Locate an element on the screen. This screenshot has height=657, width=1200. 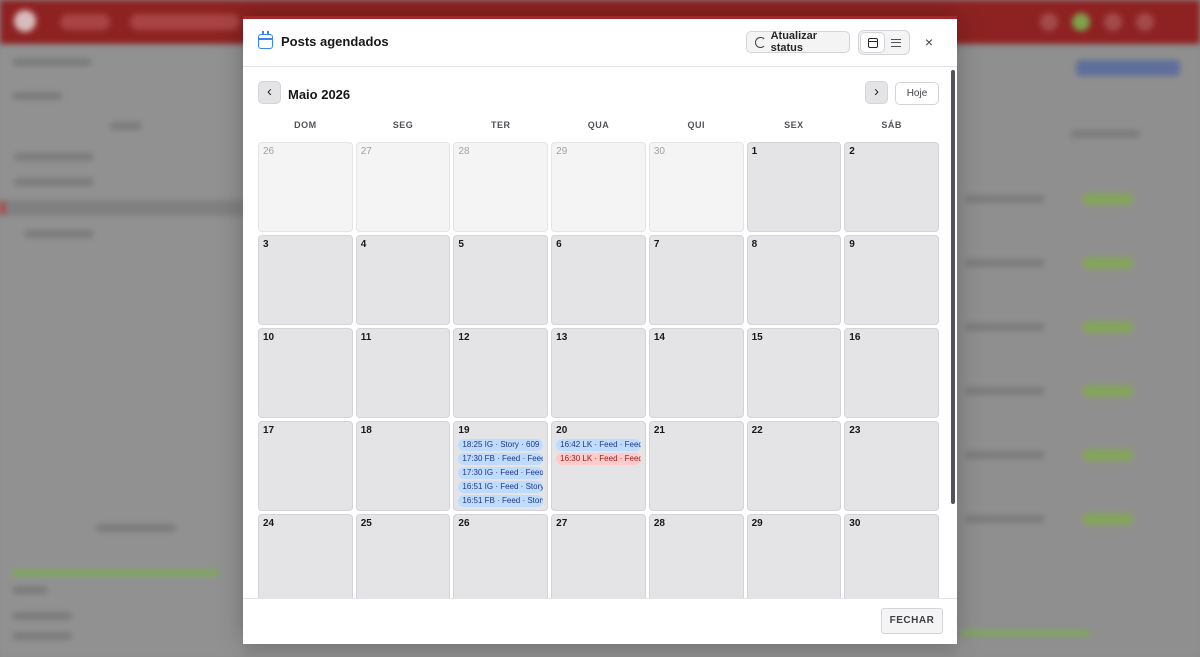
day-cell: 16 is located at coordinates (891, 373).